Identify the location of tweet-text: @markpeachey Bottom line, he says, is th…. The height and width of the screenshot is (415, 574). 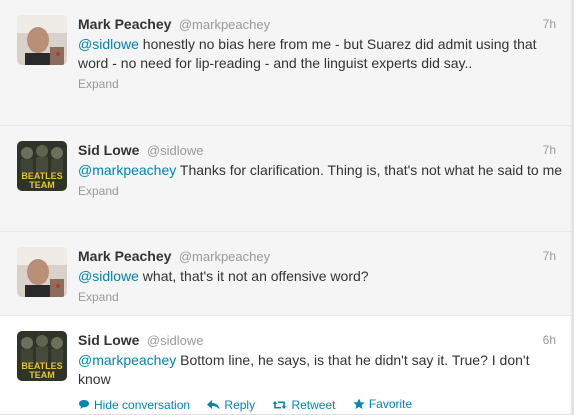
(321, 370).